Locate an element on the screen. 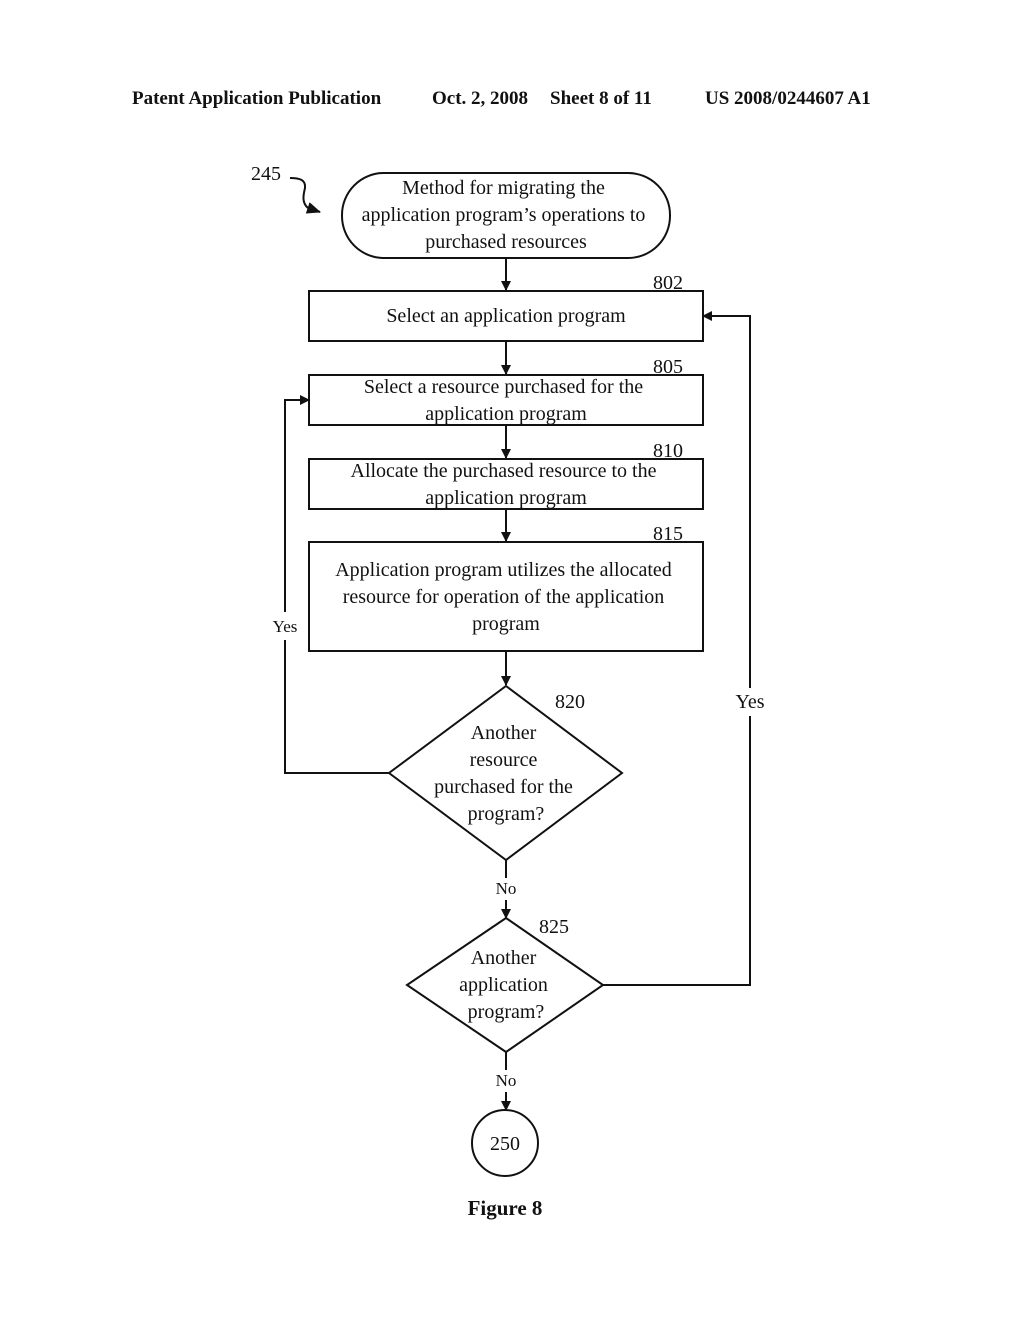  decision-820-no-label: No is located at coordinates (506, 888).